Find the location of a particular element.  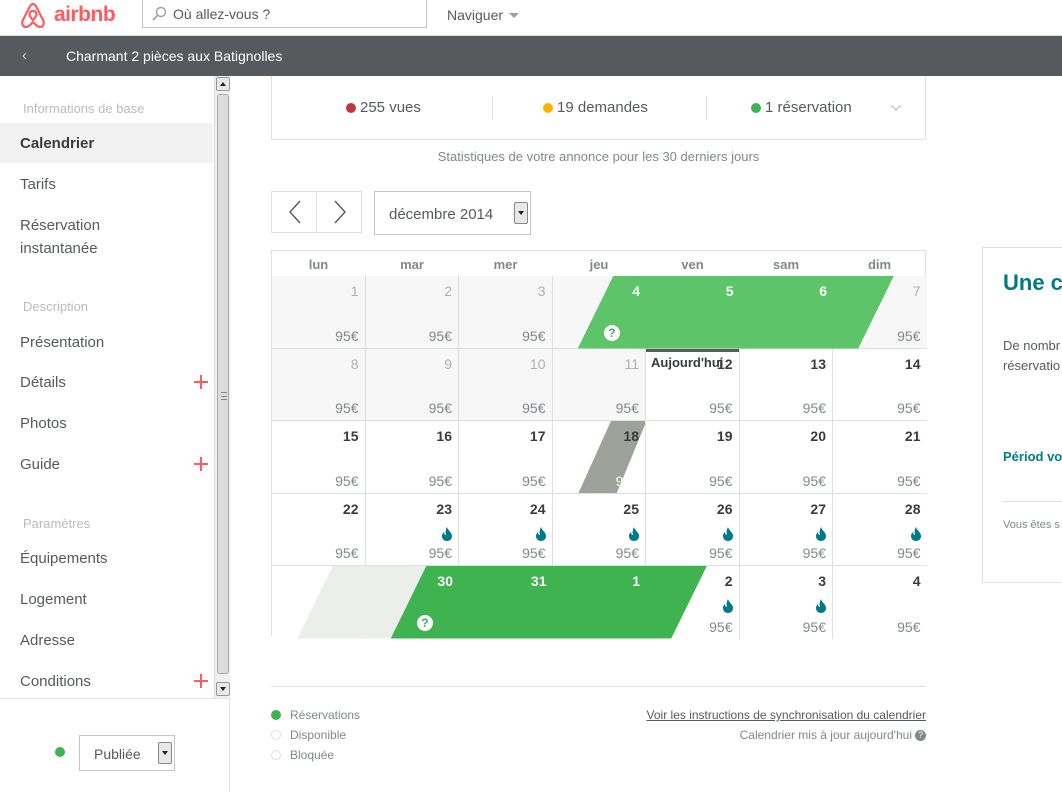

sidebar-item-instant-booking: Réservation instantanée is located at coordinates (75, 237).